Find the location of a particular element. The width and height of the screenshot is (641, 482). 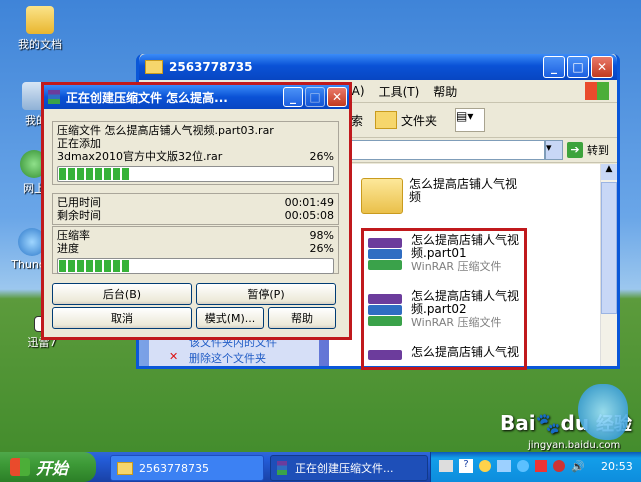

file-item-rar: 怎么提高店铺人气视频.part01 WinRAR 压缩文件 is located at coordinates (444, 254).